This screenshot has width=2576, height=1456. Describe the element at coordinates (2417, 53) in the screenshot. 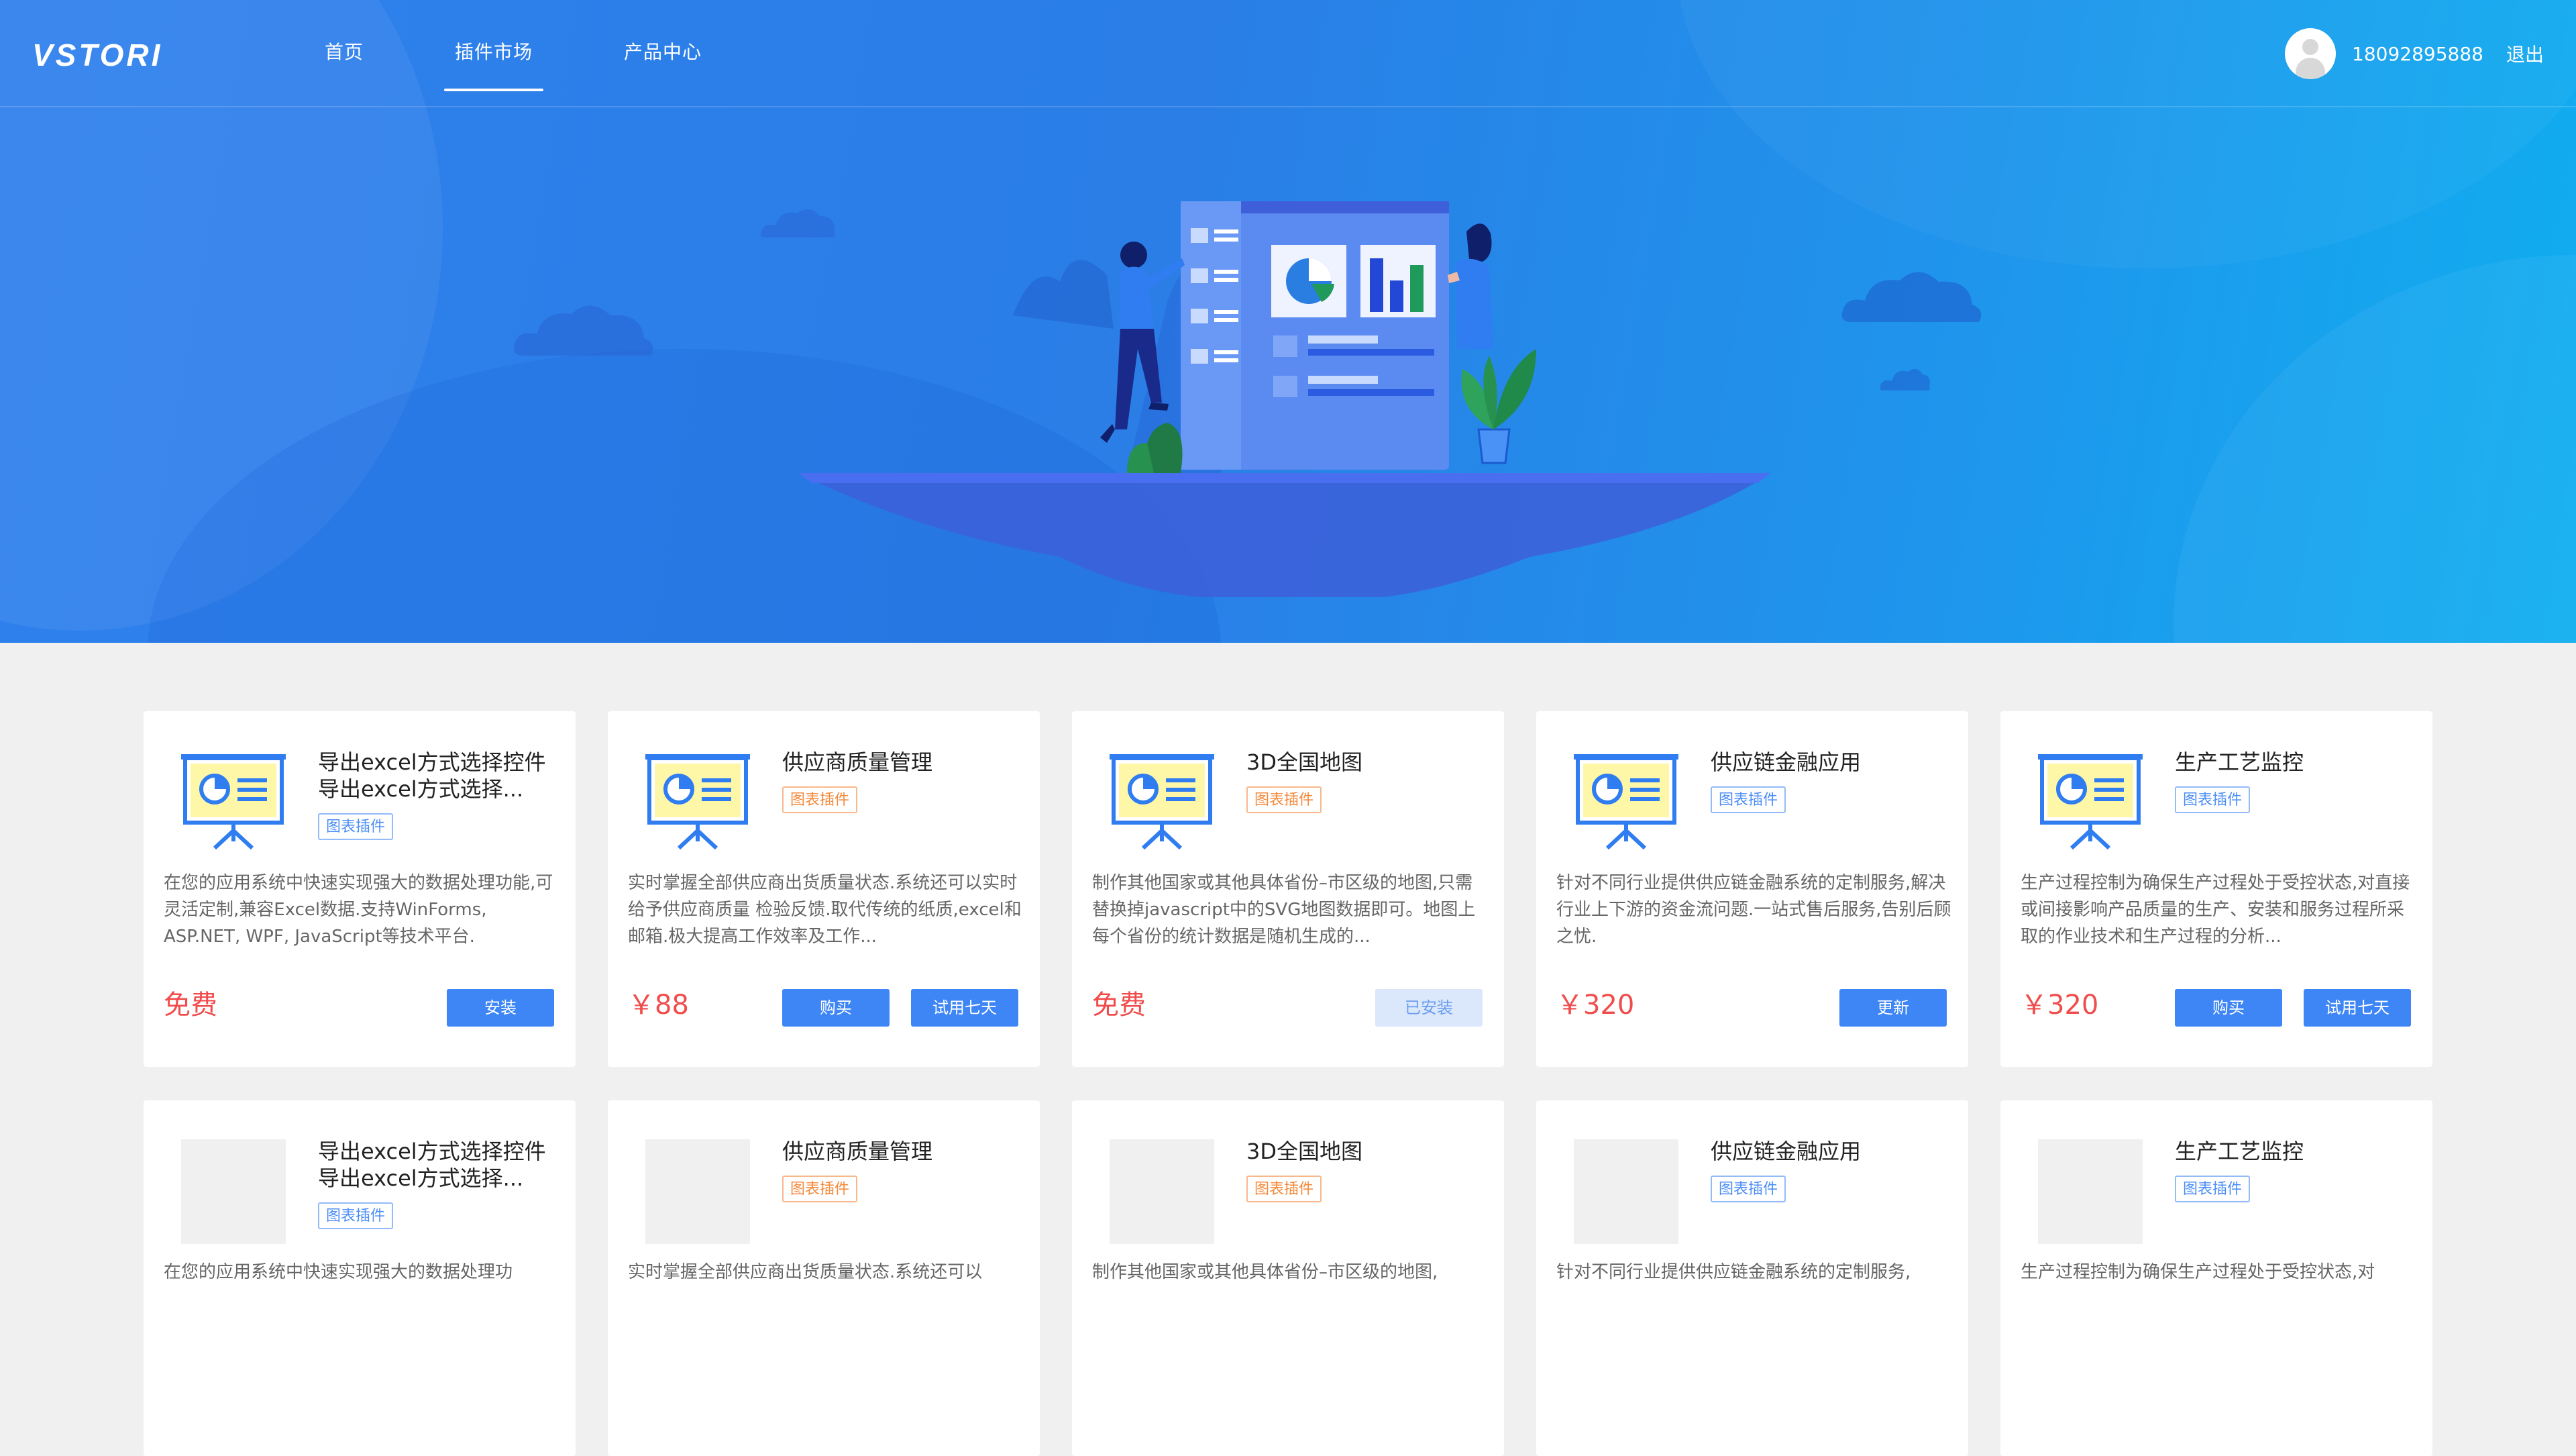

I see `user-phone: 18092895888` at that location.